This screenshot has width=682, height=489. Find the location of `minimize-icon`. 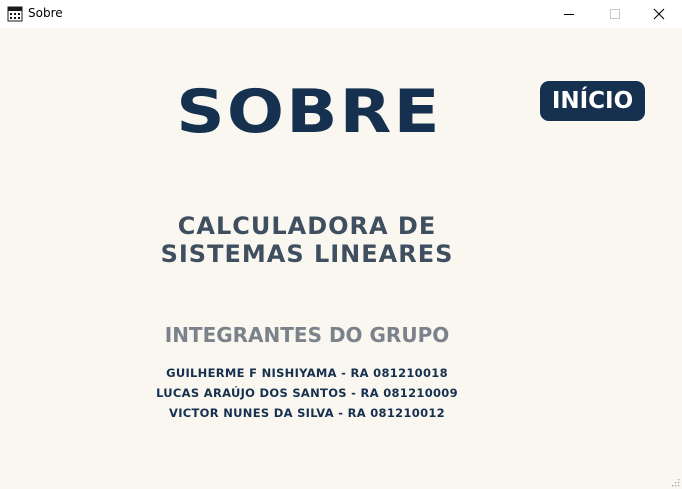

minimize-icon is located at coordinates (569, 14).